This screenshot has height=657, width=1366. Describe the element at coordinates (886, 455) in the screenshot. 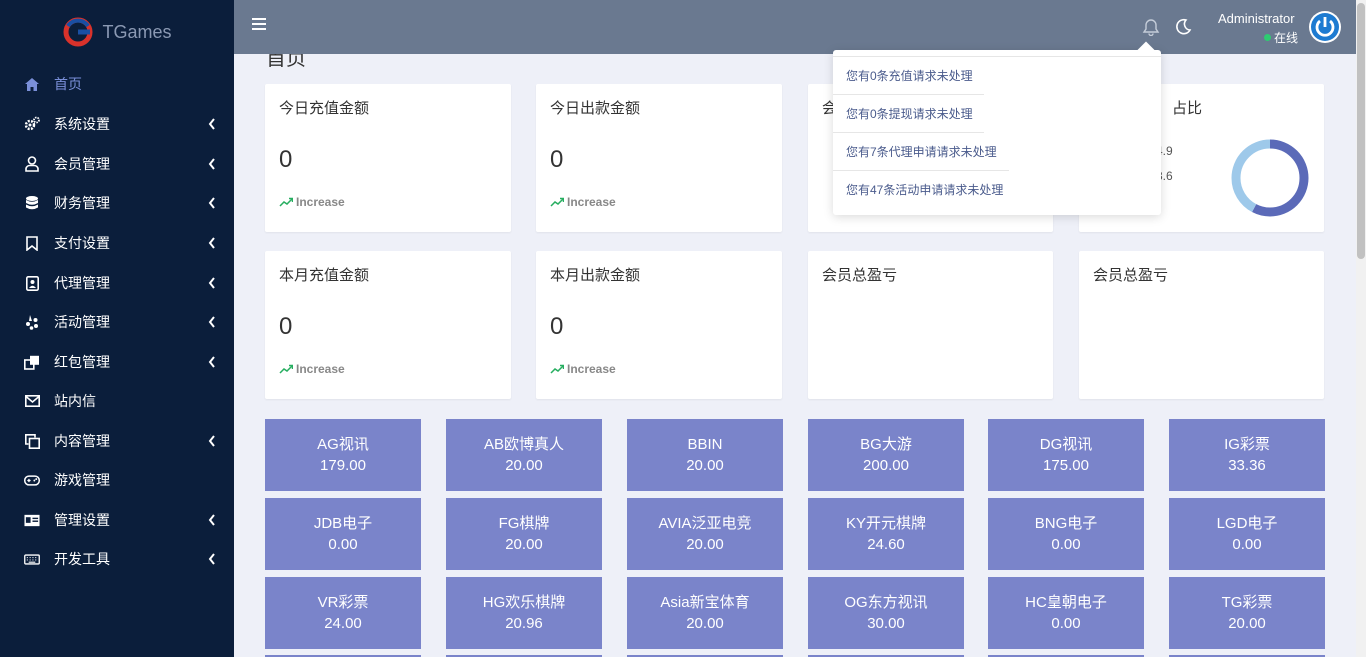

I see `game-tile: BG大游 200.00` at that location.